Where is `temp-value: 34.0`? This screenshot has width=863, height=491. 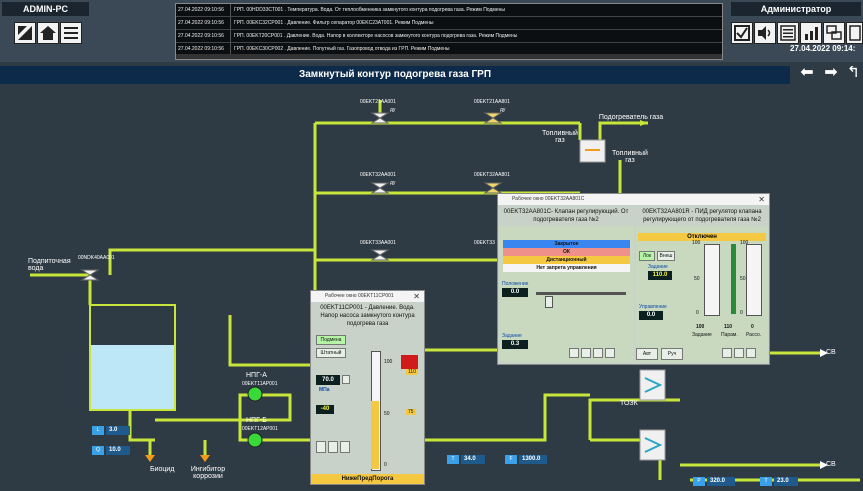
temp-value: 34.0 is located at coordinates (473, 459).